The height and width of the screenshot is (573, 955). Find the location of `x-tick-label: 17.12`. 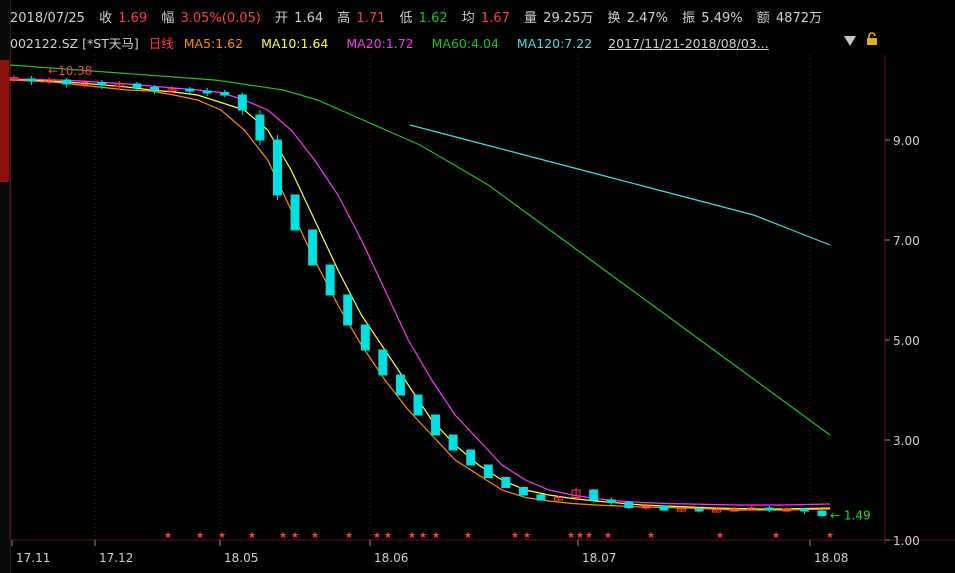

x-tick-label: 17.12 is located at coordinates (116, 558).